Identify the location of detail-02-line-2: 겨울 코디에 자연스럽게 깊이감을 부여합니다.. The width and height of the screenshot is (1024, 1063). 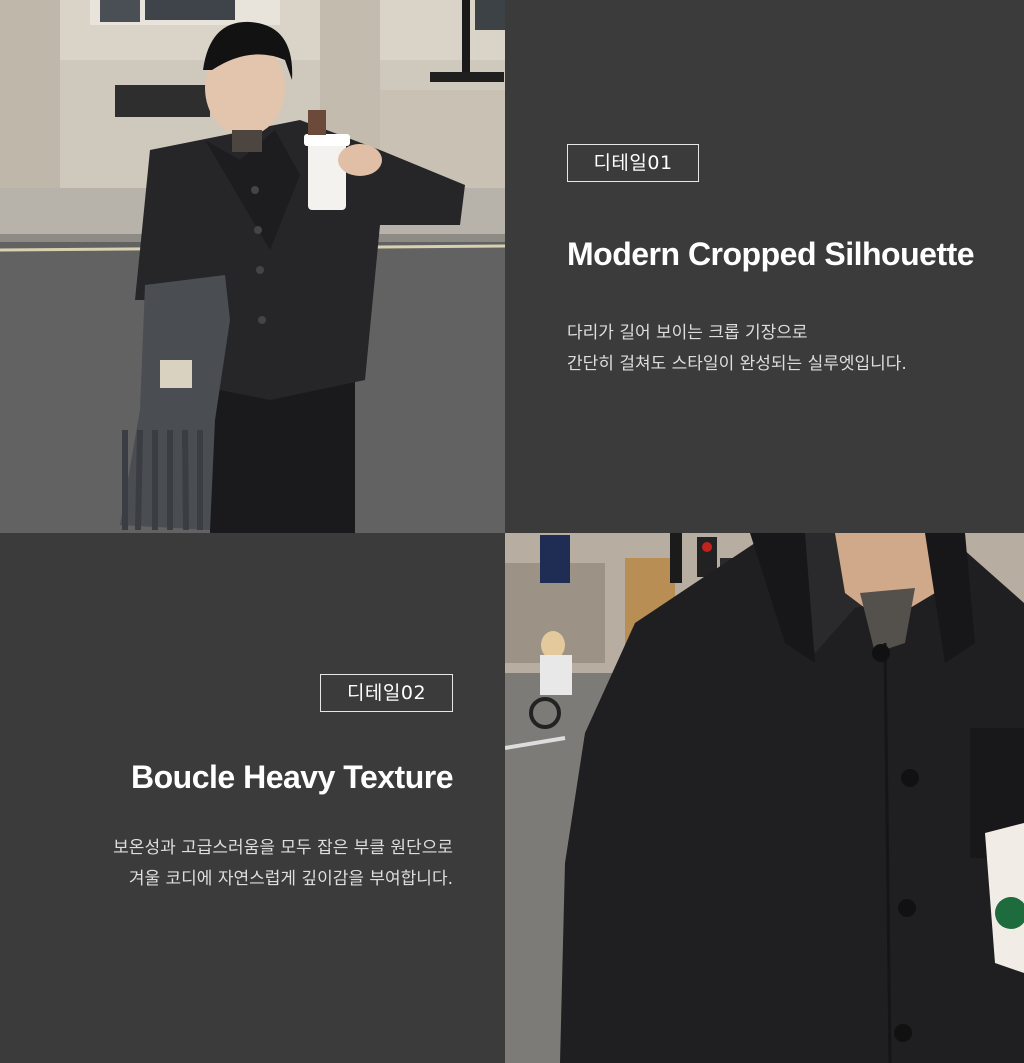
(290, 879).